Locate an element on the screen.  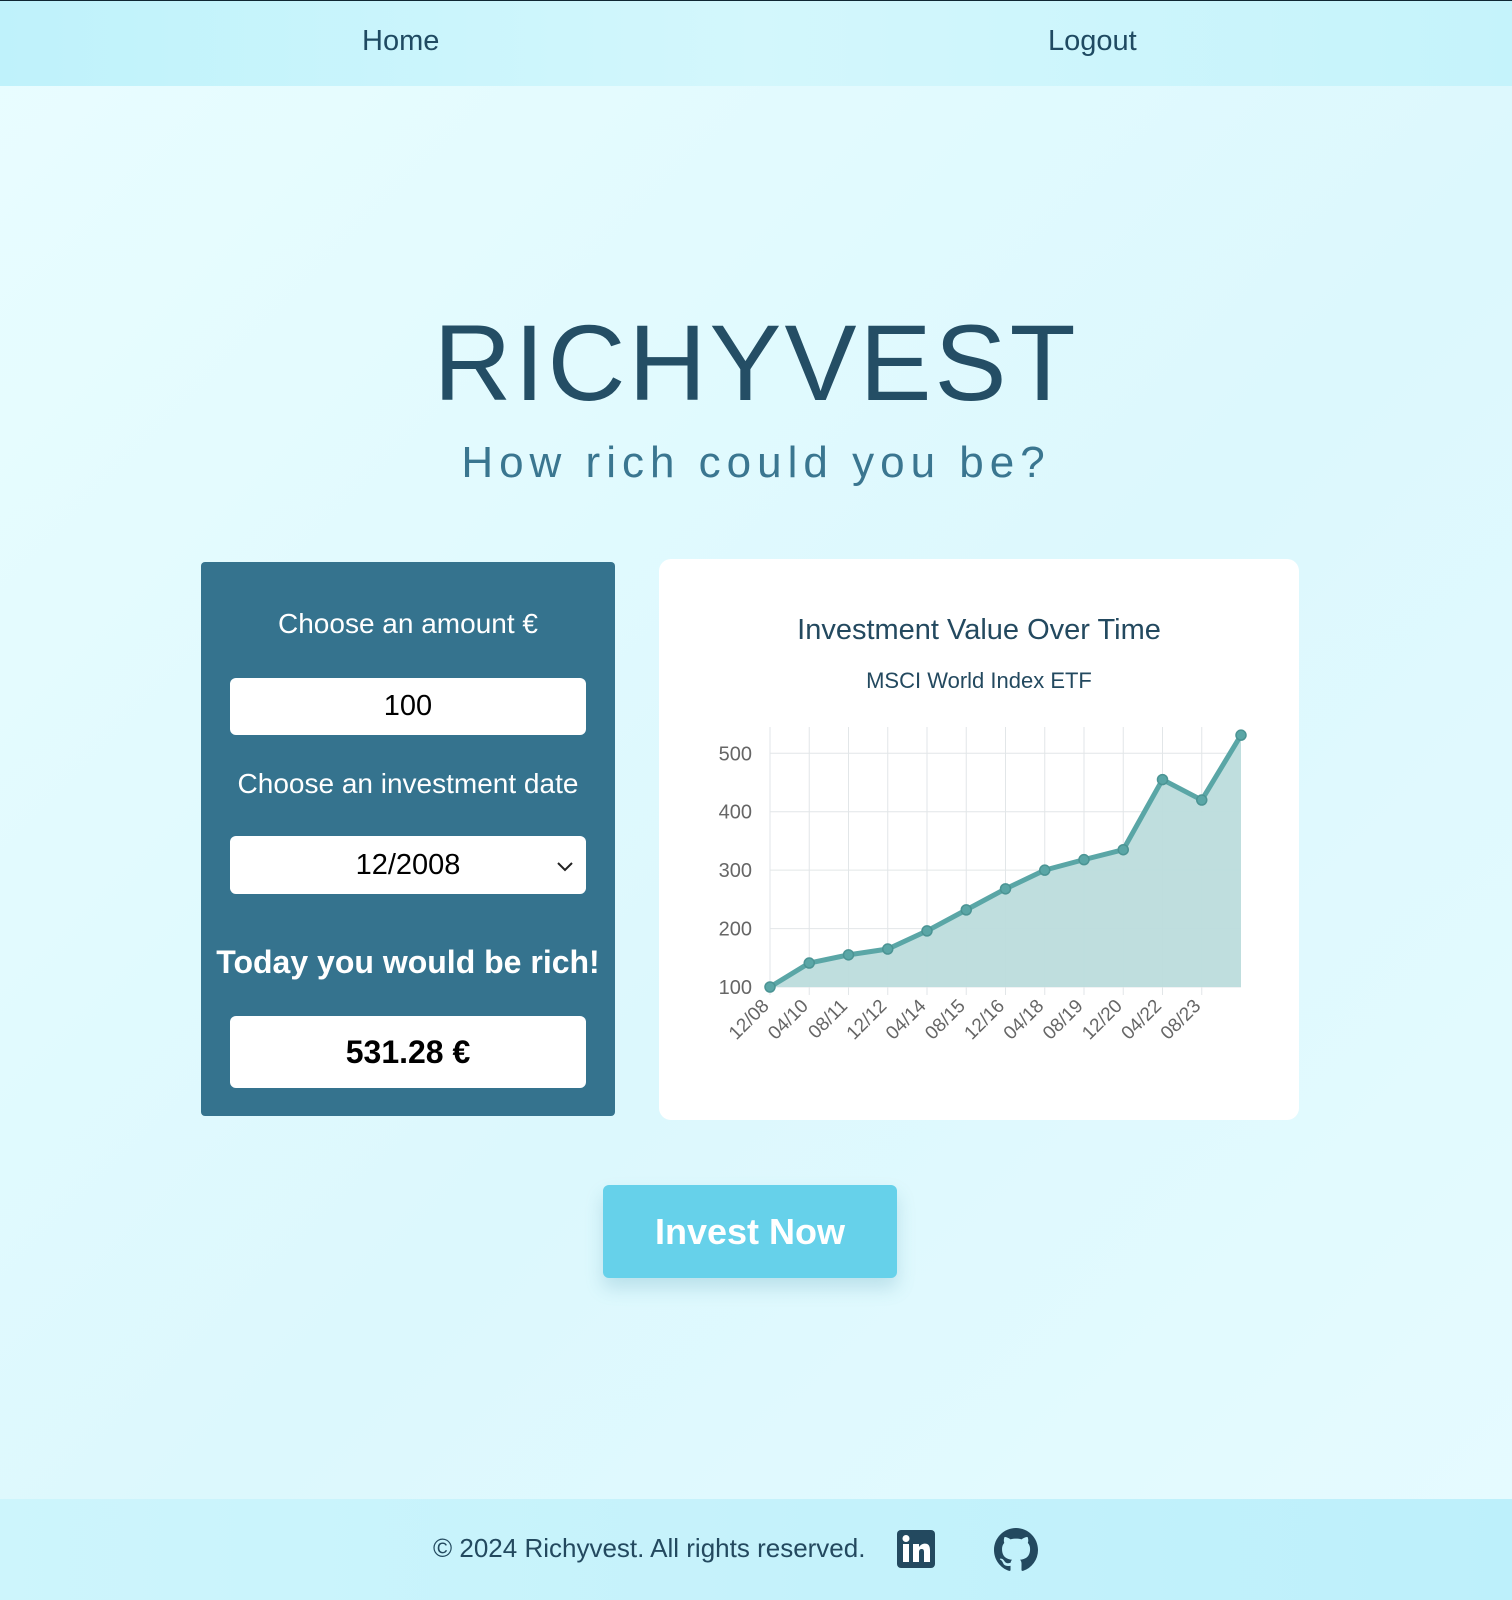
tagline: How rich could you be? is located at coordinates (756, 462).